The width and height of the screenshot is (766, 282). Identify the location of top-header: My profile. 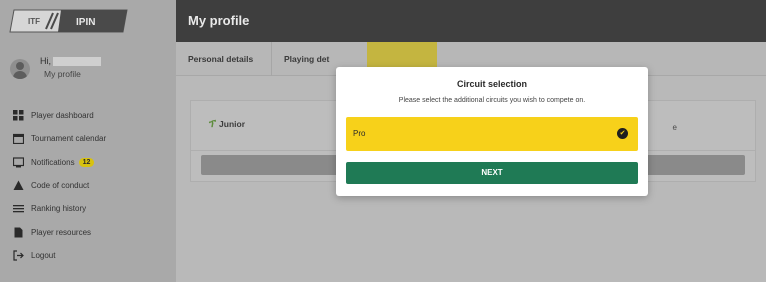
(471, 21).